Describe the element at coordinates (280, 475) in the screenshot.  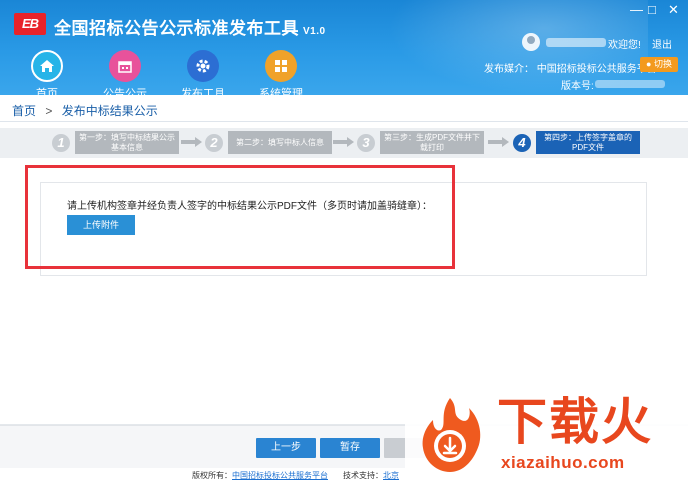
I see `copyright-link: 中国招标投标公共服务平台` at that location.